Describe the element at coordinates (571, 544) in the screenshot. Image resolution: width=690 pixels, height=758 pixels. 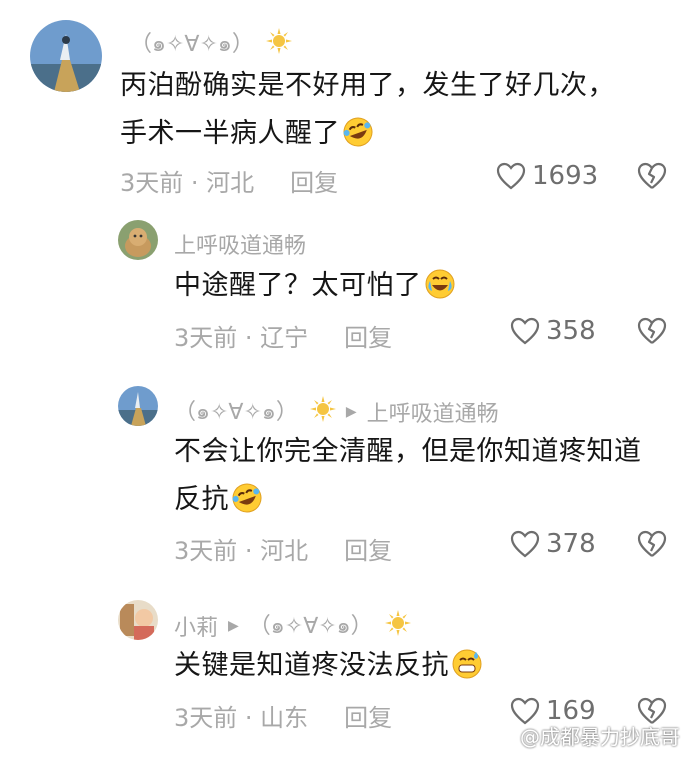
I see `like-count: 378` at that location.